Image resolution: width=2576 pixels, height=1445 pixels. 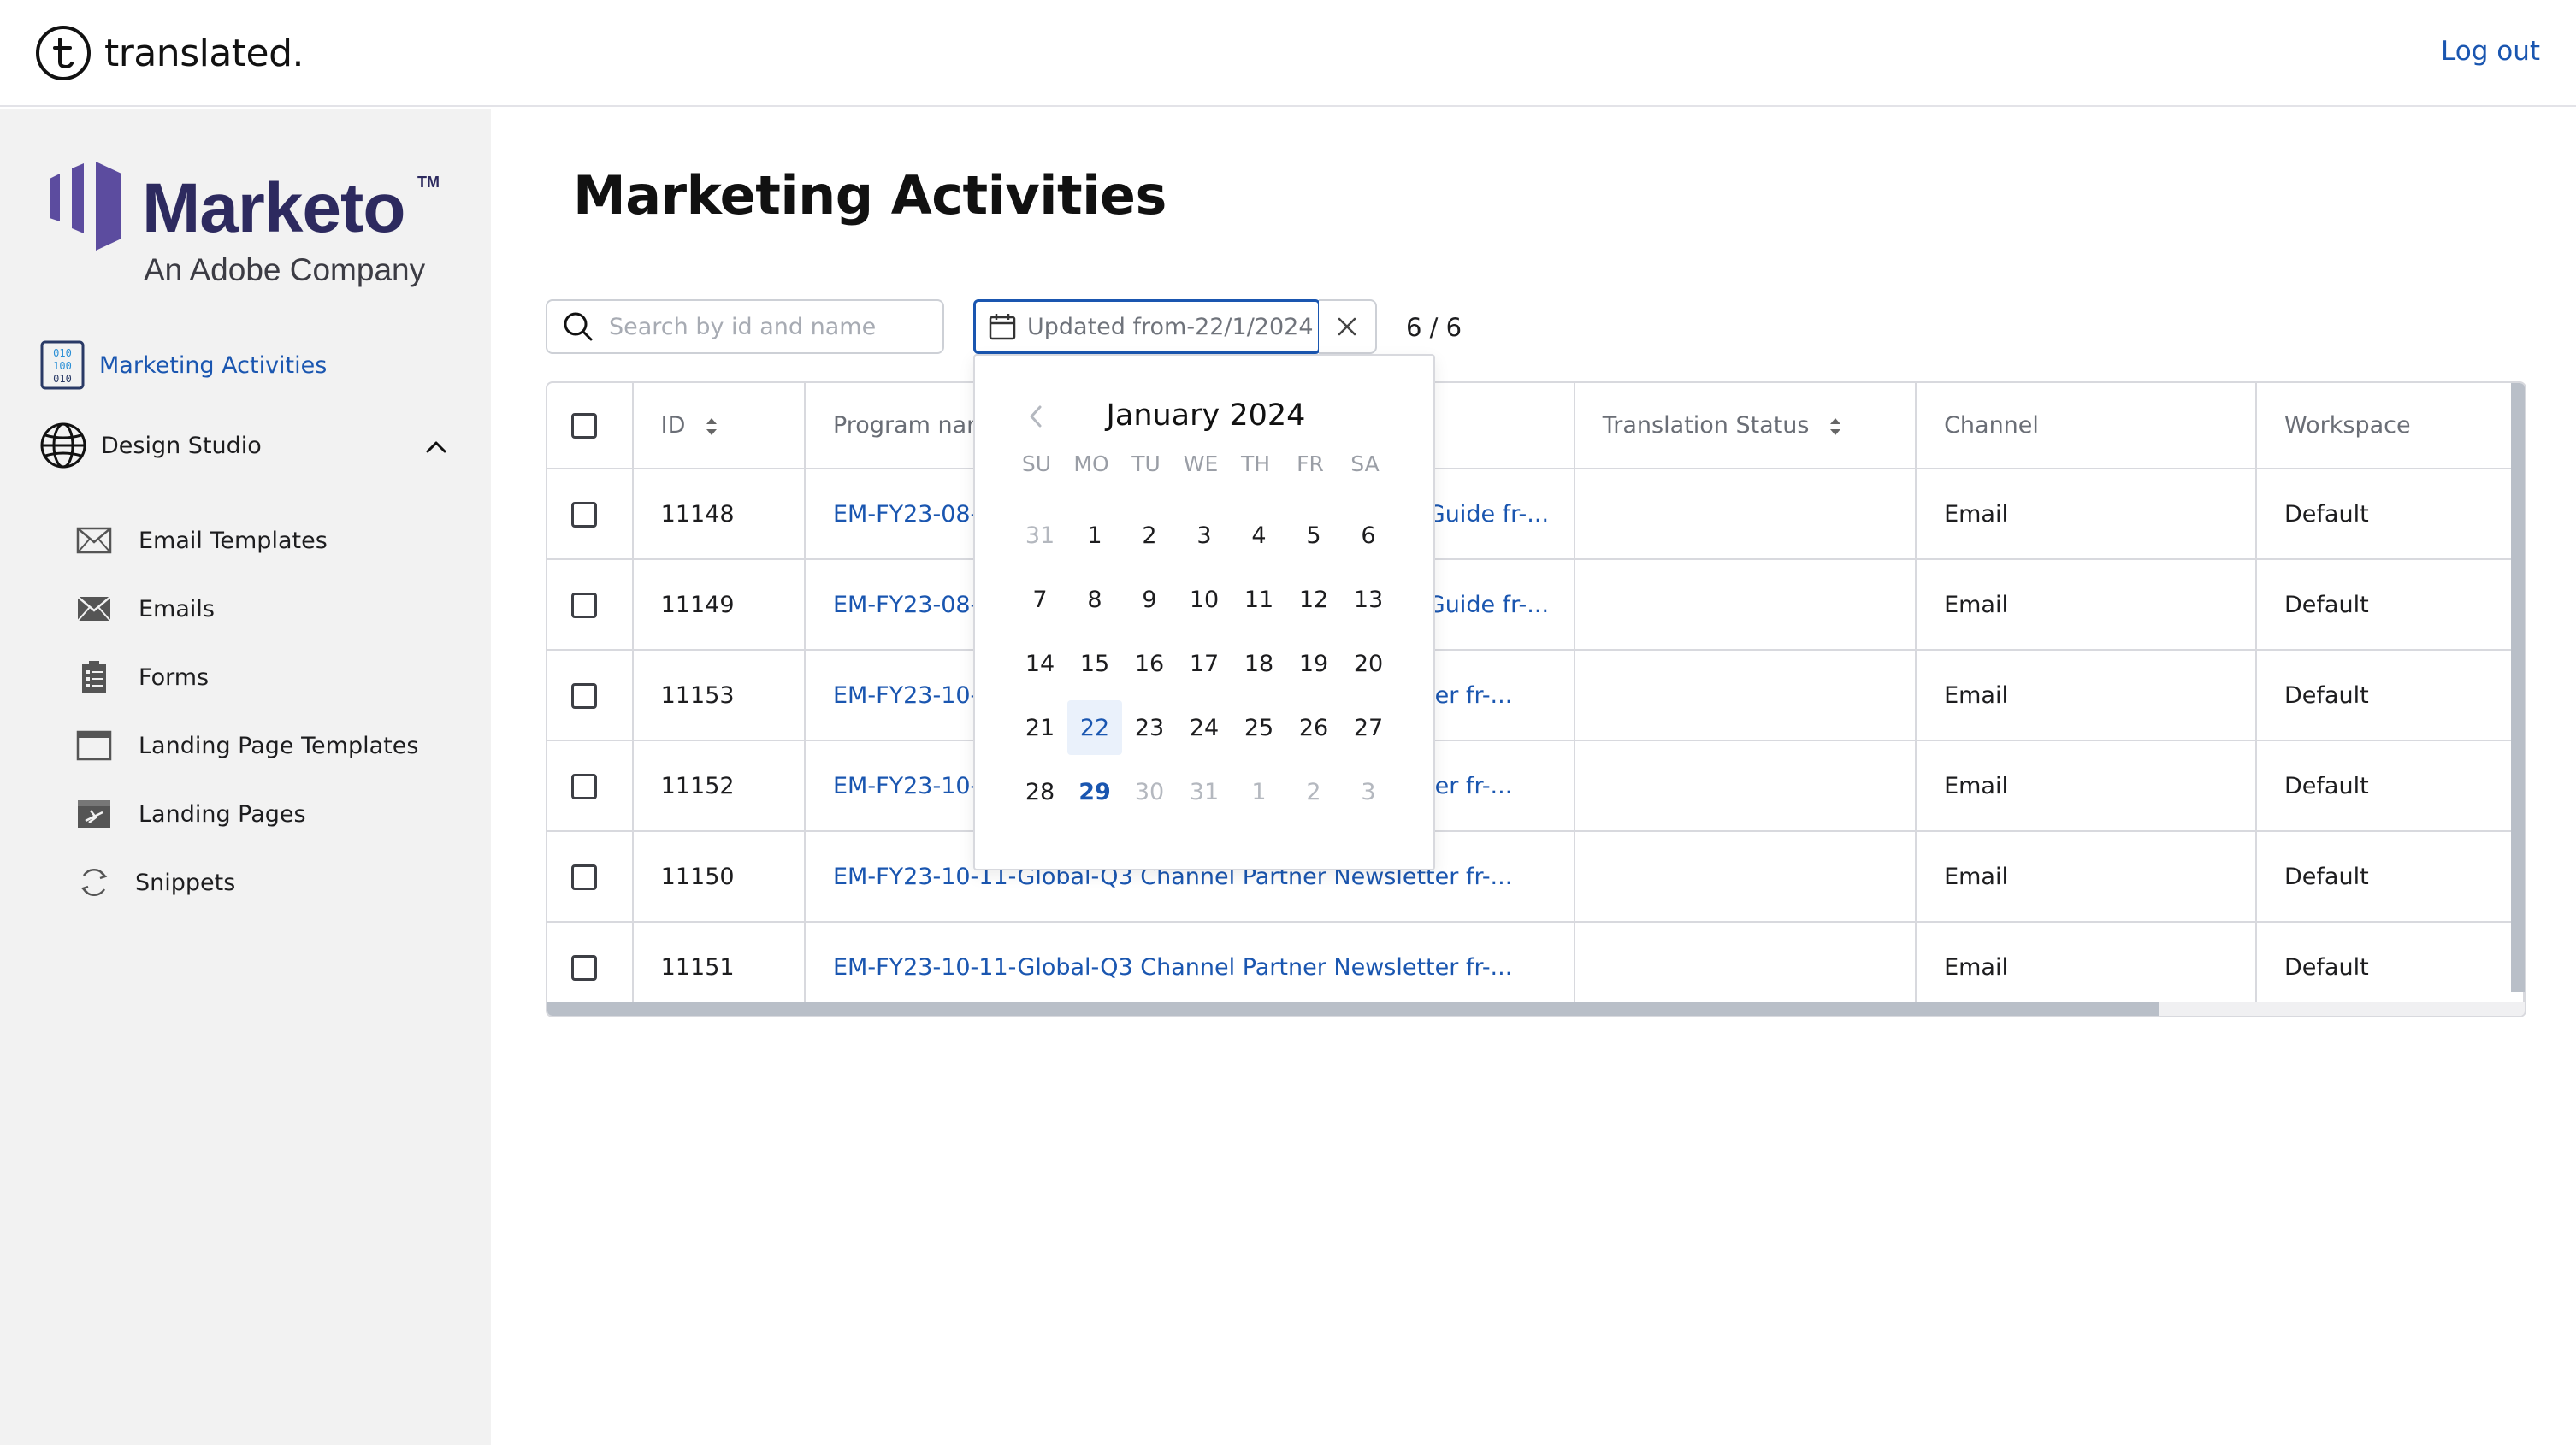 What do you see at coordinates (436, 447) in the screenshot?
I see `chevron-up-icon` at bounding box center [436, 447].